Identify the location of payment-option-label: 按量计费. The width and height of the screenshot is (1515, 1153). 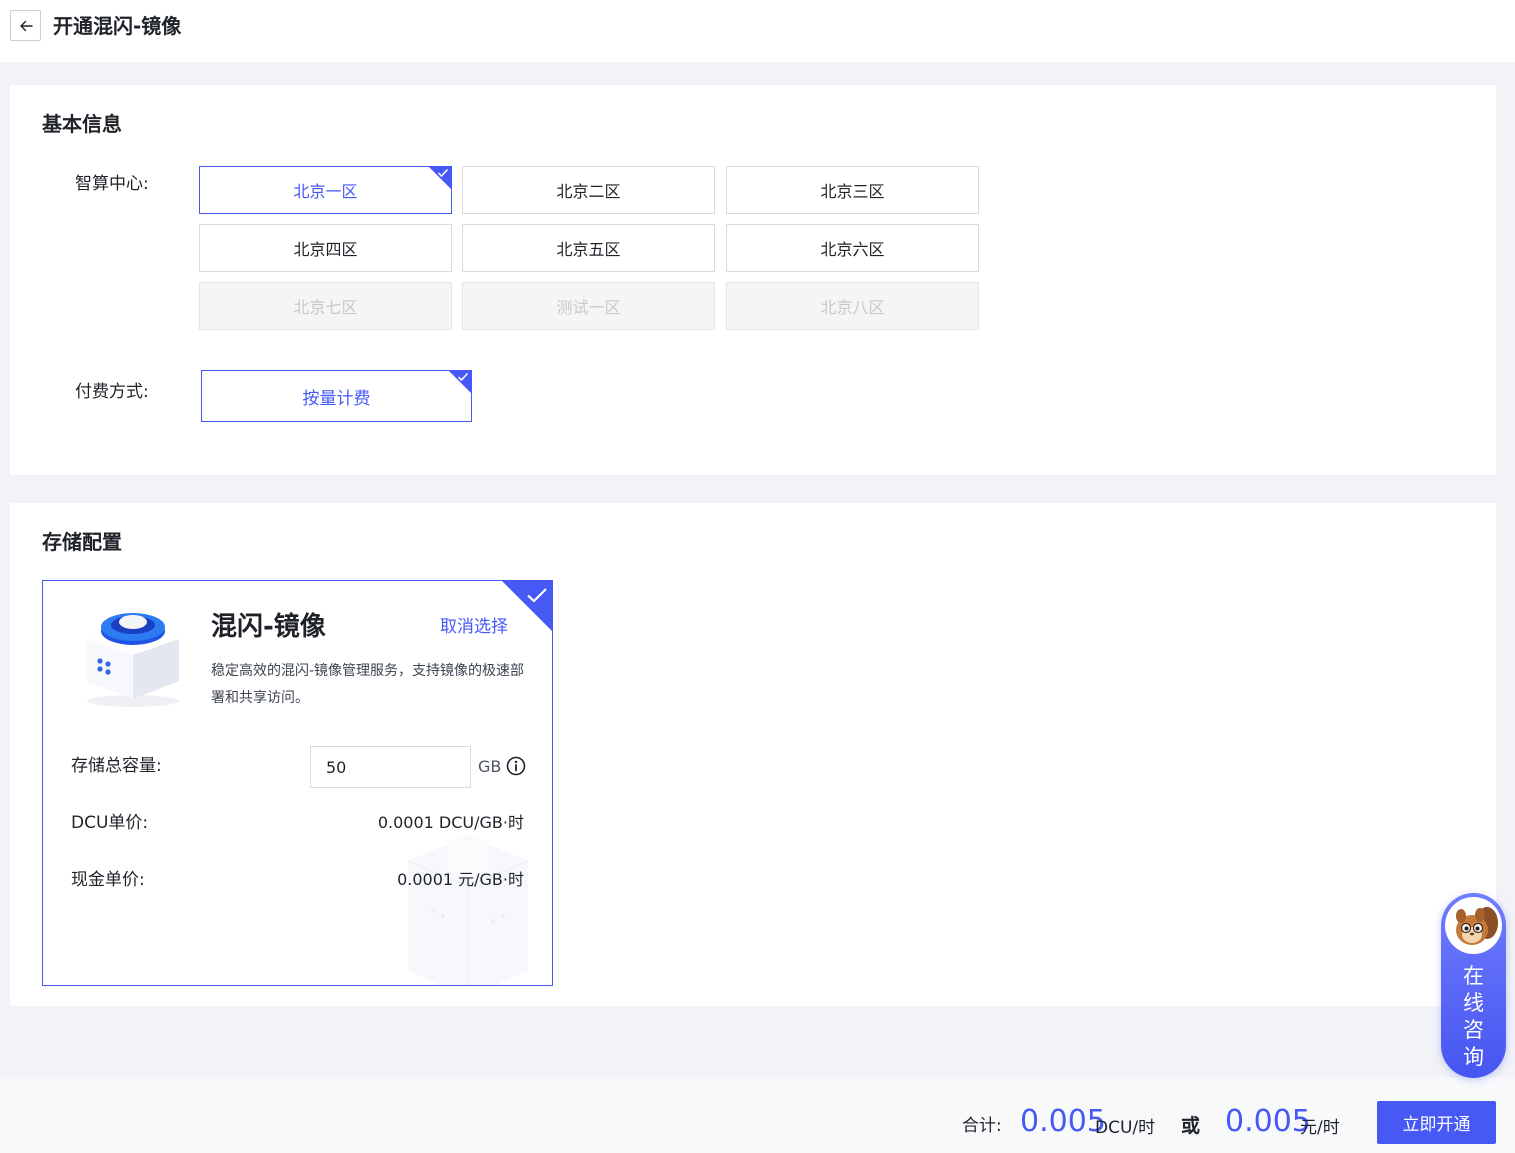
(336, 398).